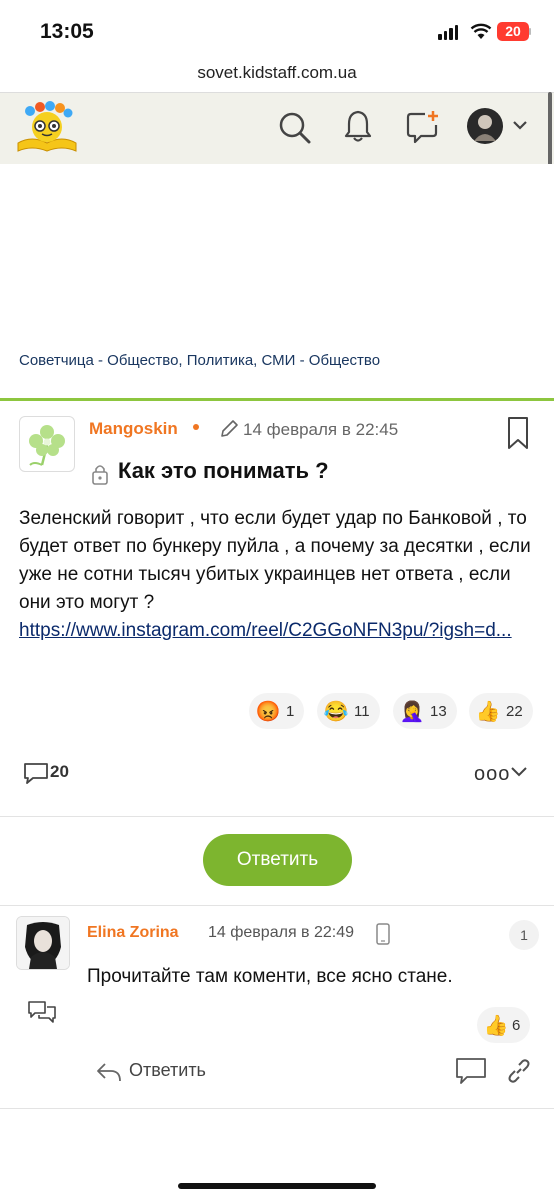  I want to click on search-icon, so click(295, 128).